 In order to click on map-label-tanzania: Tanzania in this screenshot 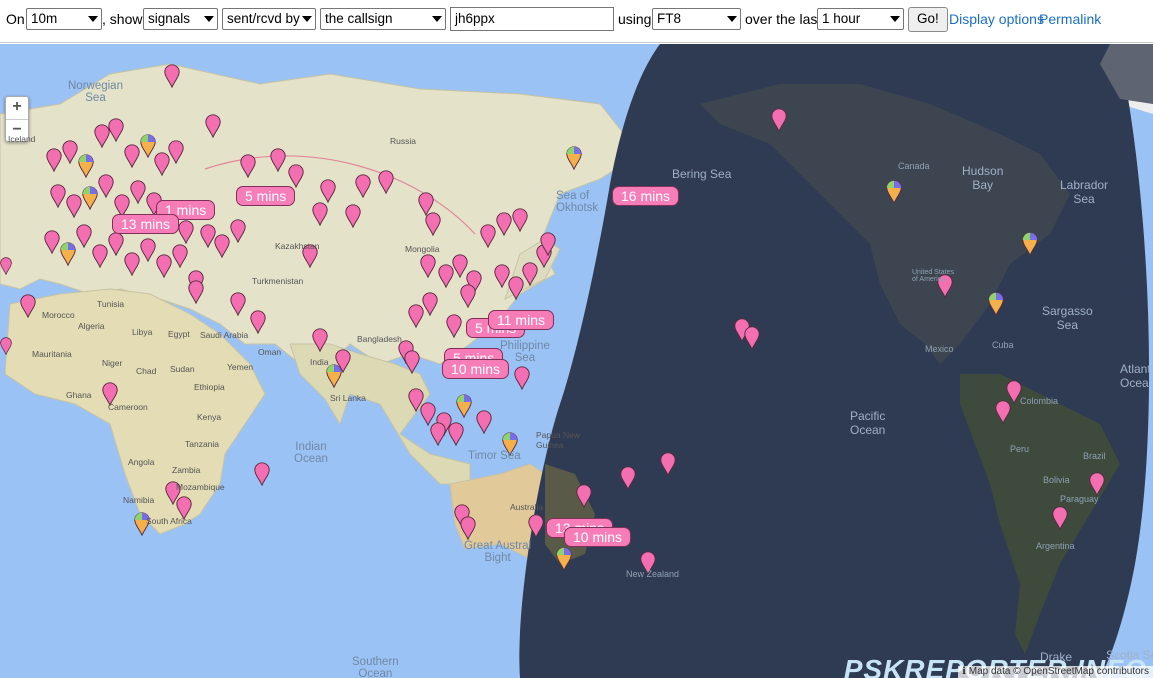, I will do `click(202, 444)`.